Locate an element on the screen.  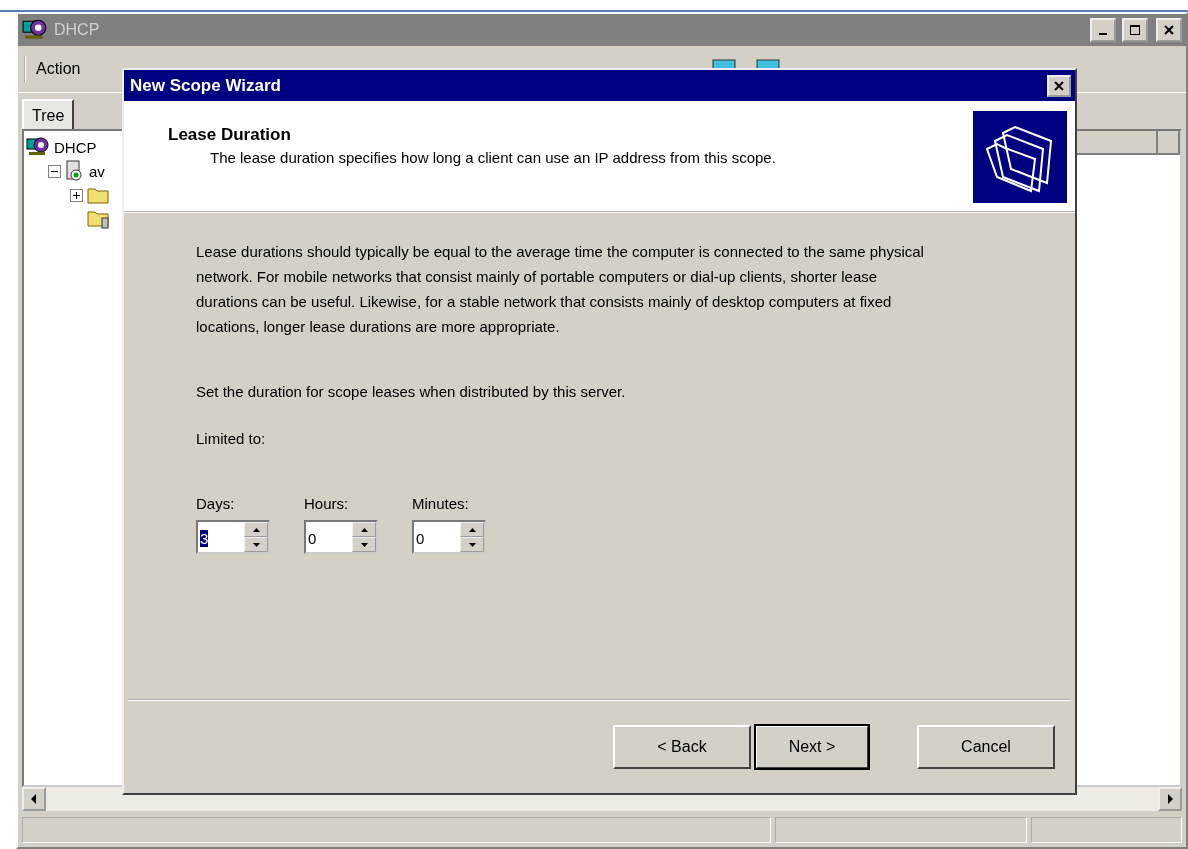
folders-icon is located at coordinates (1020, 157).